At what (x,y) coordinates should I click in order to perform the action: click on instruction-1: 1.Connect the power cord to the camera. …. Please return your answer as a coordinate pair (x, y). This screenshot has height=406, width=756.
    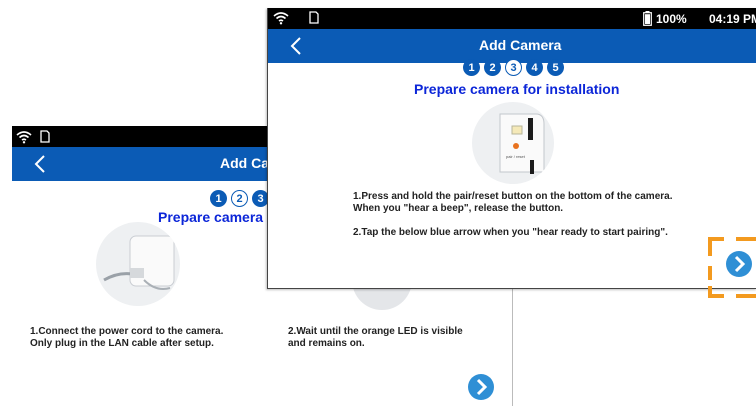
    Looking at the image, I should click on (127, 337).